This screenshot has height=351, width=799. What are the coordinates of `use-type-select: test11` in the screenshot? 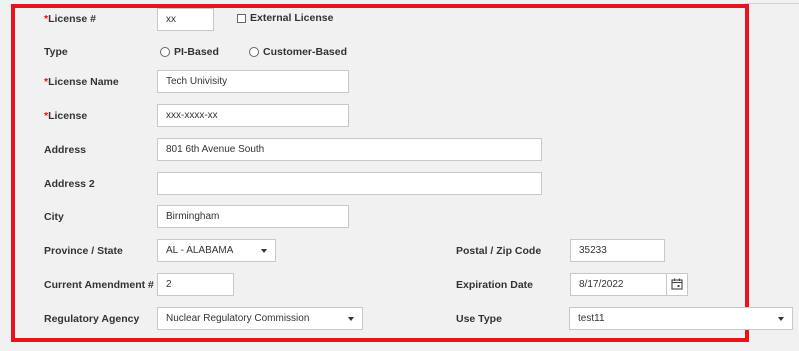 It's located at (681, 318).